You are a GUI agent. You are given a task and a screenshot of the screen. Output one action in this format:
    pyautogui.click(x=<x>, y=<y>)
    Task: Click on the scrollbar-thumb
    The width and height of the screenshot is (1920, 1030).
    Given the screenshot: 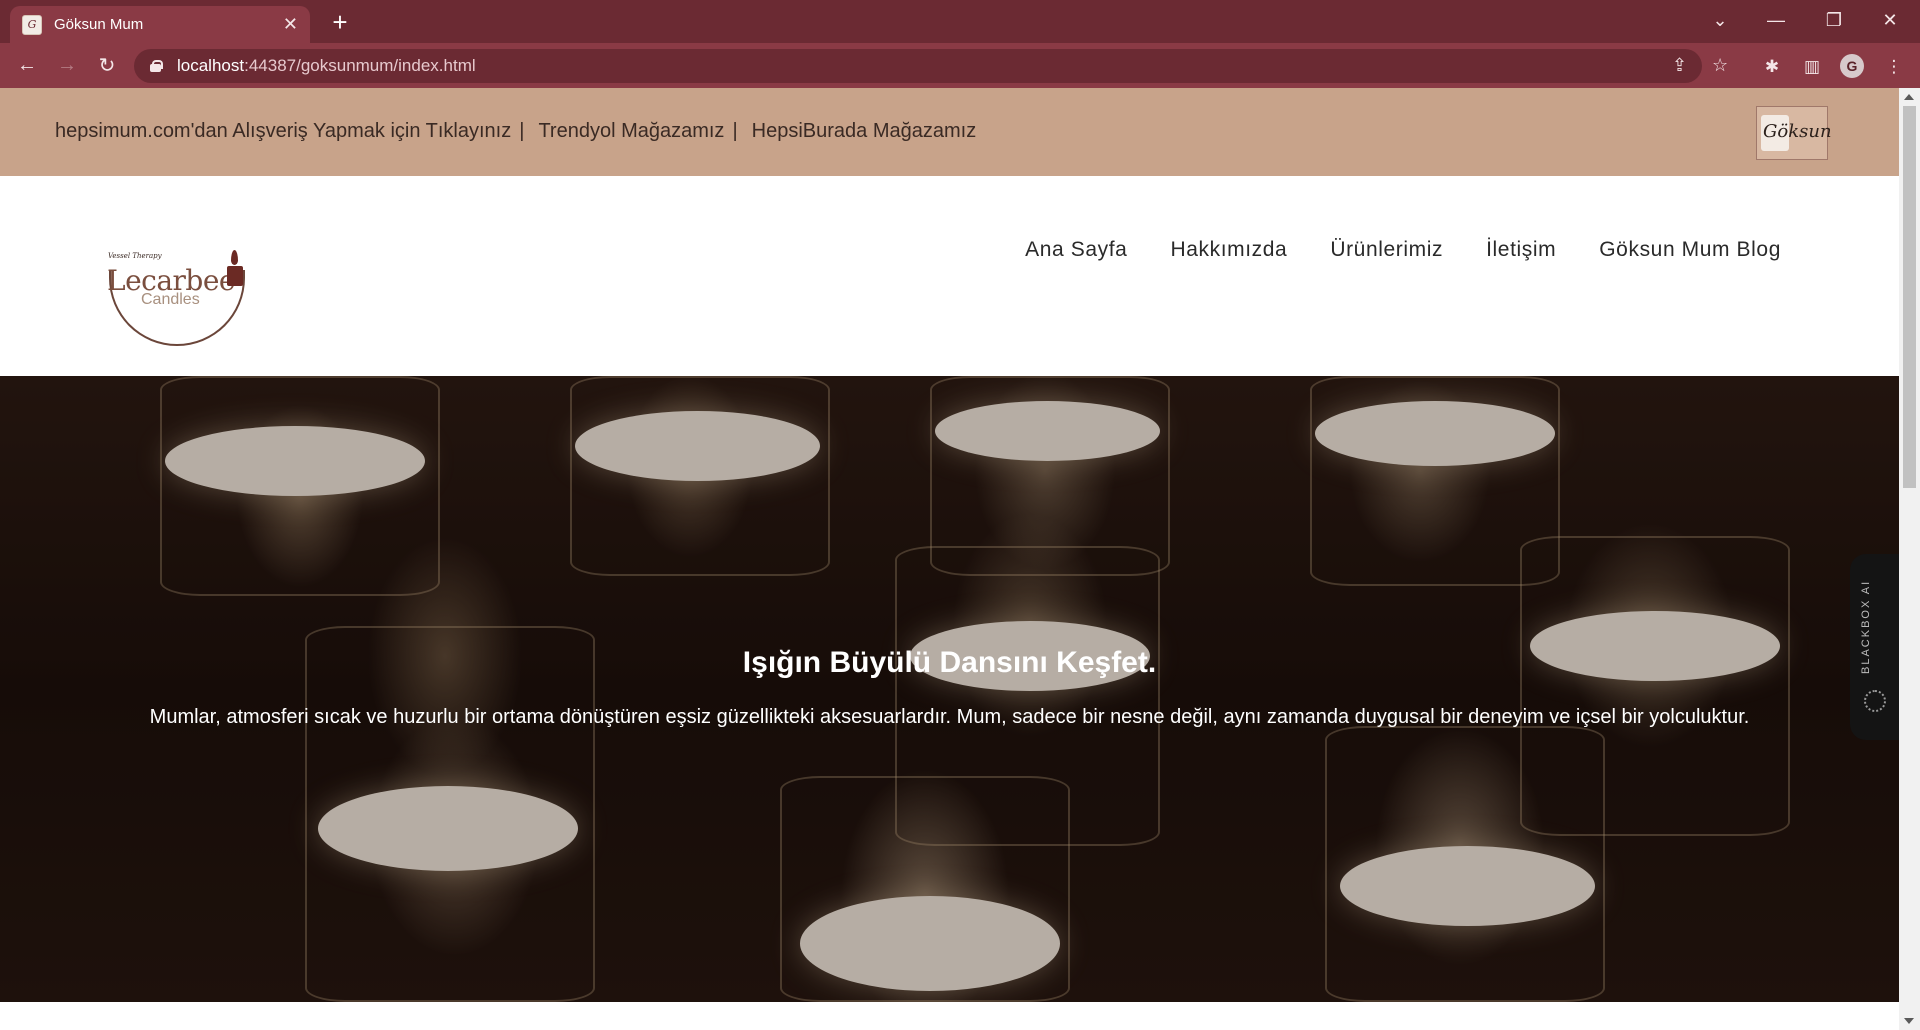 What is the action you would take?
    pyautogui.click(x=1909, y=297)
    